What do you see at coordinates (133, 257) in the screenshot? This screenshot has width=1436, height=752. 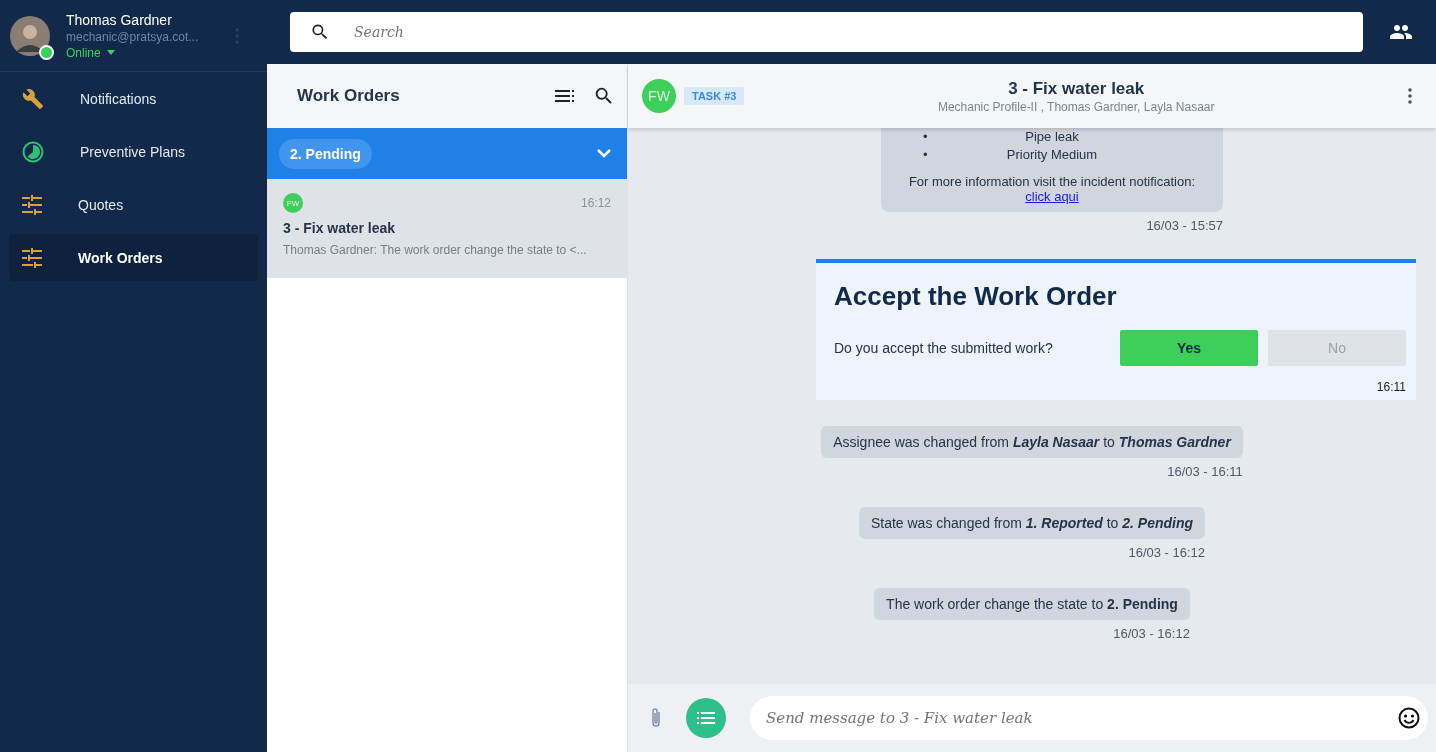 I see `nav-item: Work Orders` at bounding box center [133, 257].